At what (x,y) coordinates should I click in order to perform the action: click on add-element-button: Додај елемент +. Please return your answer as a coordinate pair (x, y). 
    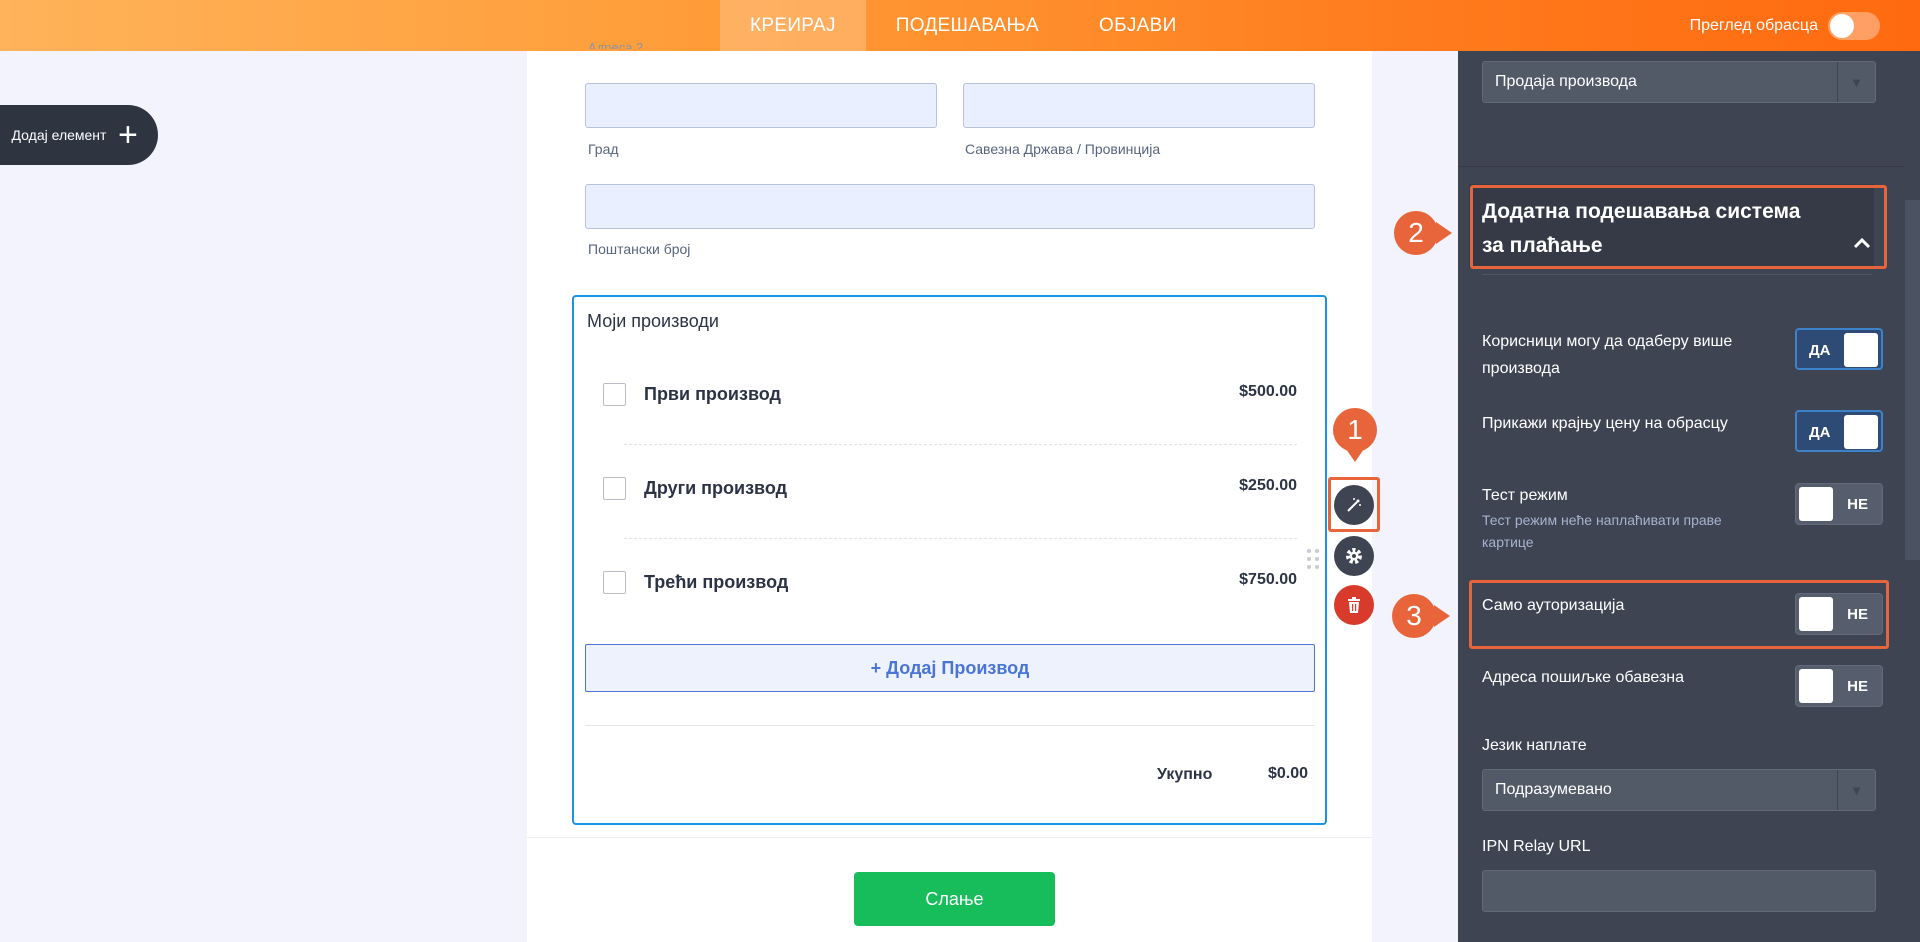
    Looking at the image, I should click on (79, 135).